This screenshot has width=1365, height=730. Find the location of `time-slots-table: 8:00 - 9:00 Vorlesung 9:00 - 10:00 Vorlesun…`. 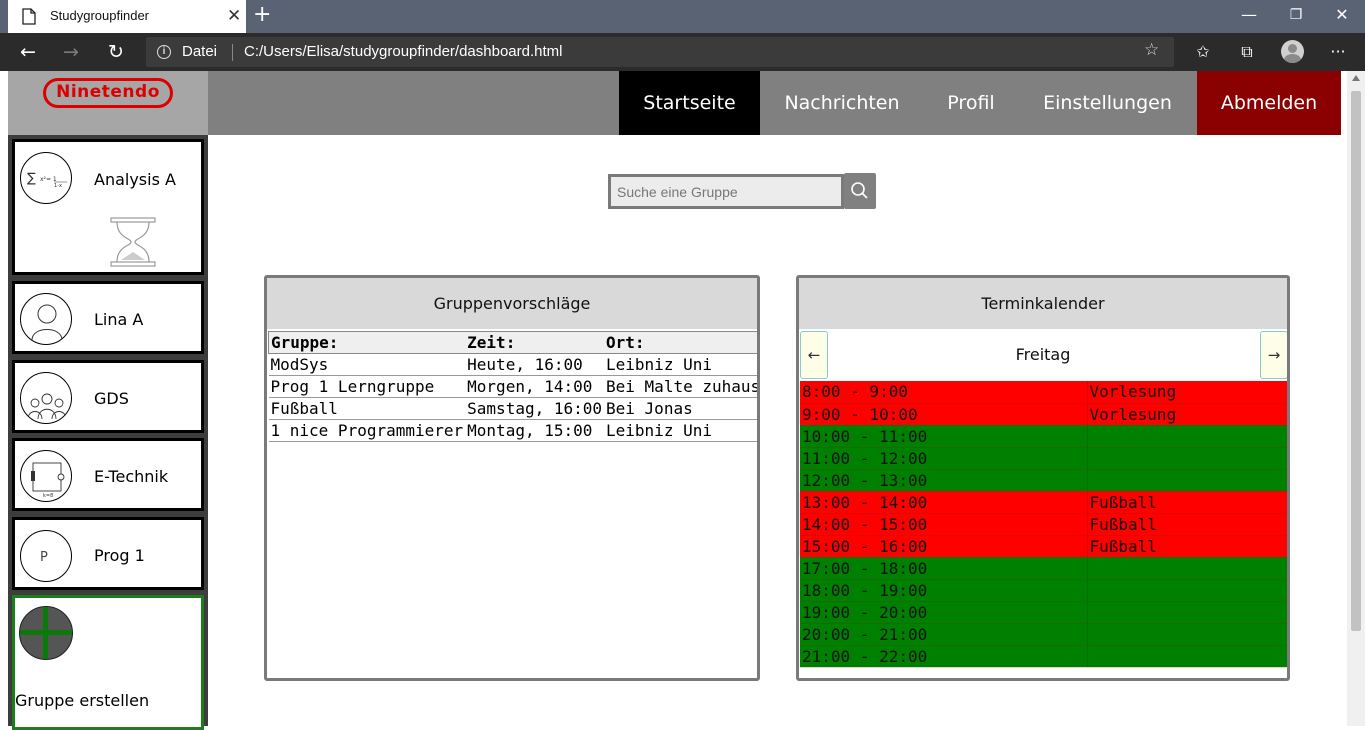

time-slots-table: 8:00 - 9:00 Vorlesung 9:00 - 10:00 Vorlesun… is located at coordinates (1043, 524).